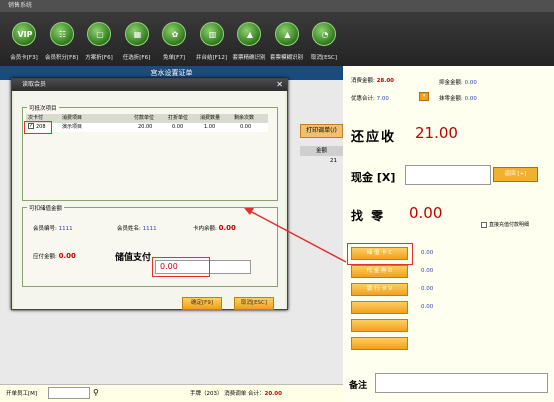  What do you see at coordinates (211, 34) in the screenshot?
I see `merge-icon: ▥` at bounding box center [211, 34].